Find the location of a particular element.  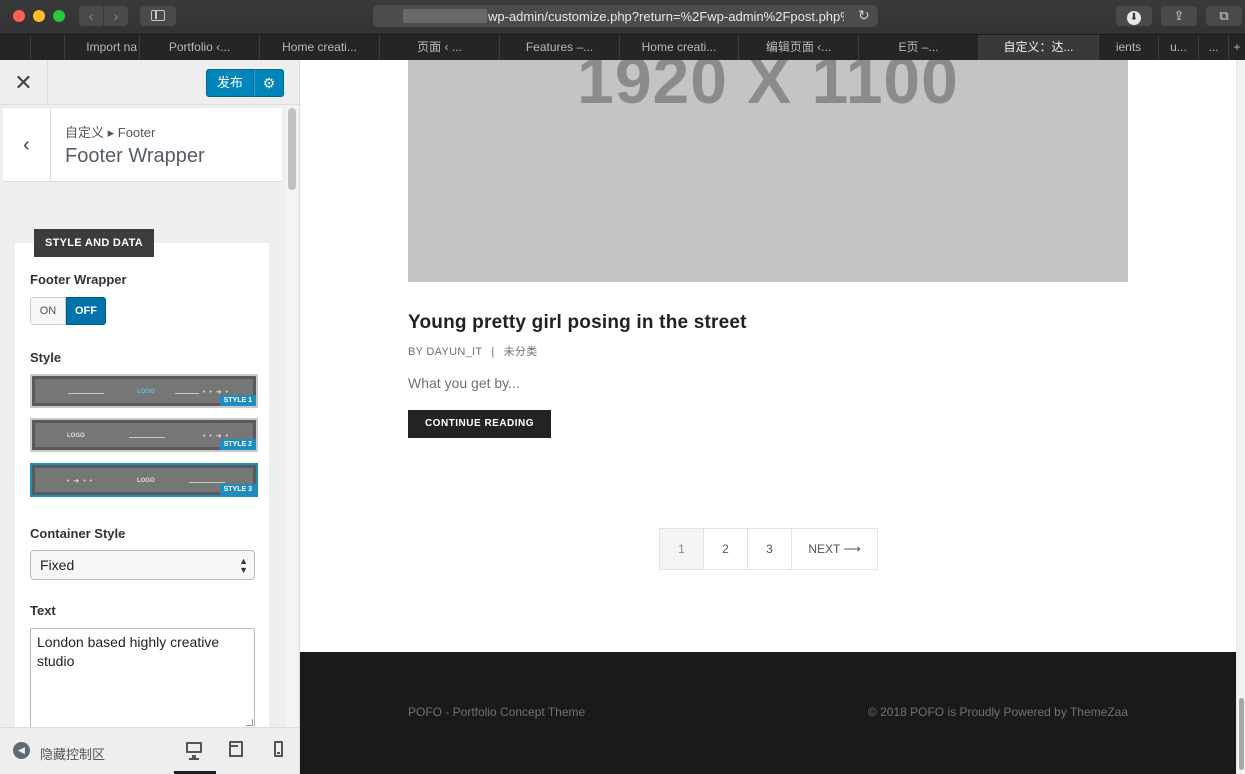

arrow-right-icon: ⟶ is located at coordinates (852, 549).